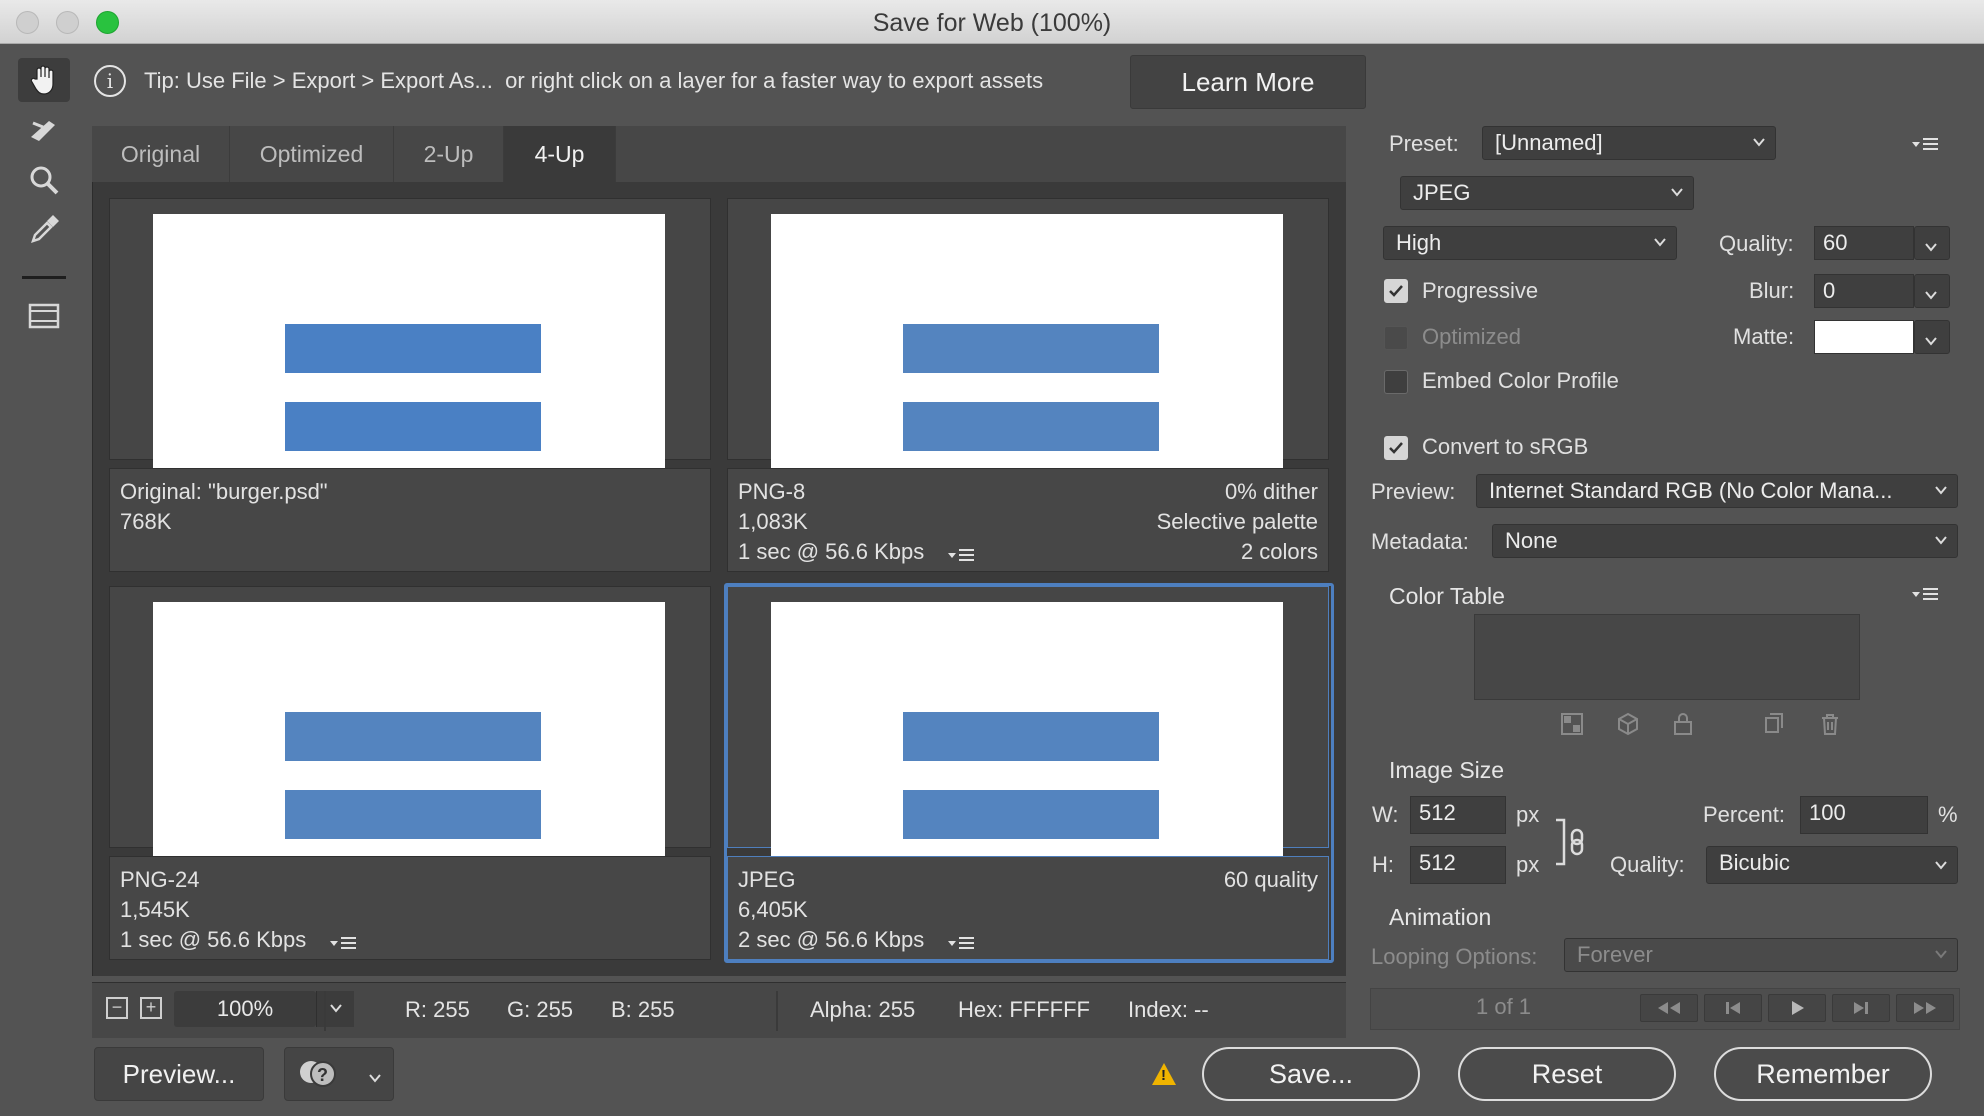  What do you see at coordinates (1458, 865) in the screenshot?
I see `height-input: 512` at bounding box center [1458, 865].